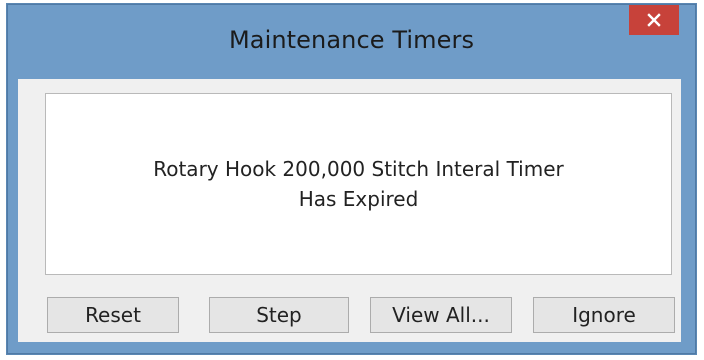 This screenshot has width=704, height=360. Describe the element at coordinates (113, 315) in the screenshot. I see `reset-button: Reset` at that location.